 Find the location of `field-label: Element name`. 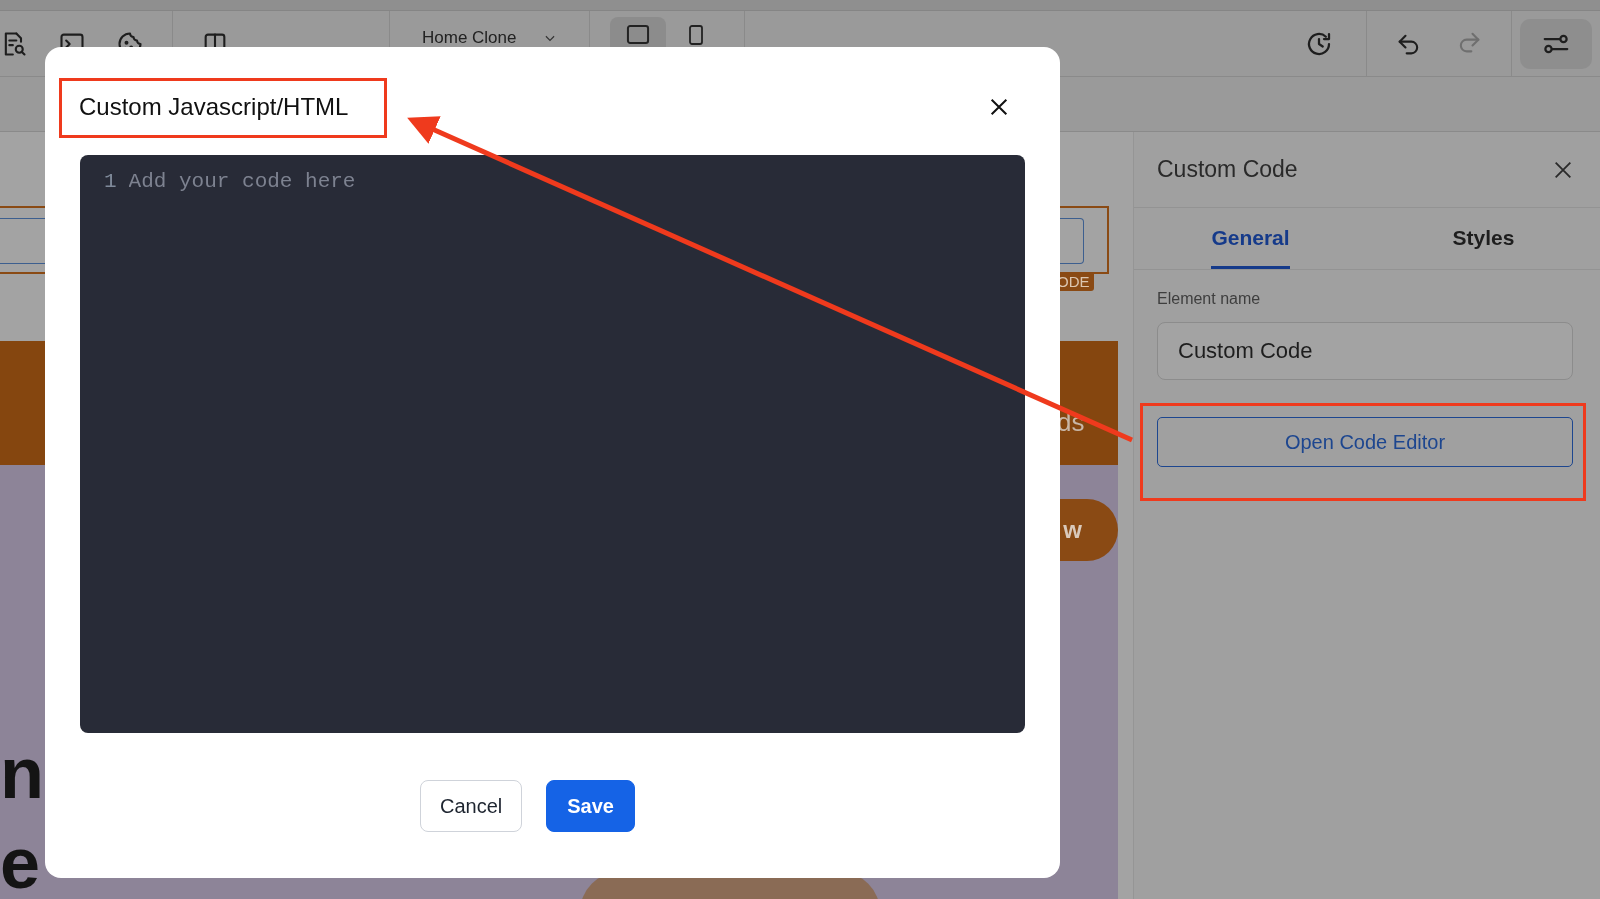

field-label: Element name is located at coordinates (1209, 299).